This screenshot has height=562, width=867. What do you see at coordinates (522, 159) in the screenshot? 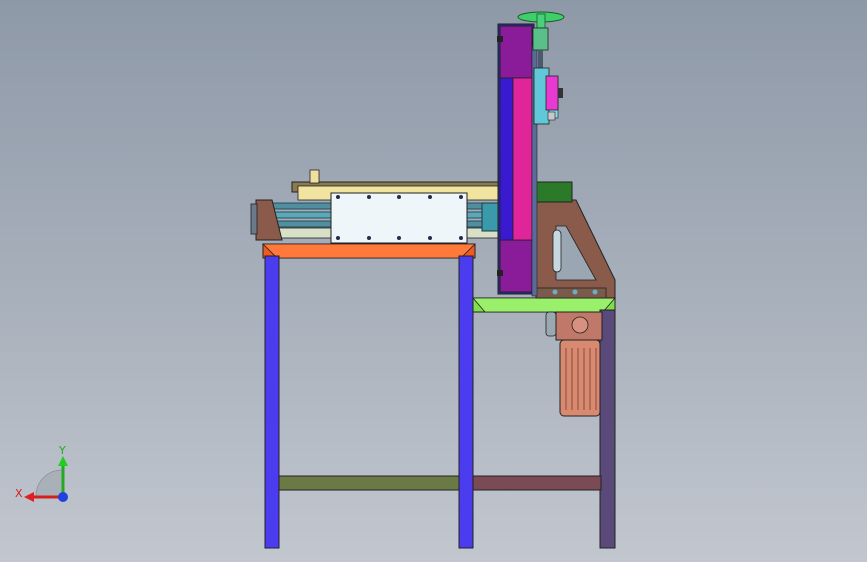
I see `abrasive-belt` at bounding box center [522, 159].